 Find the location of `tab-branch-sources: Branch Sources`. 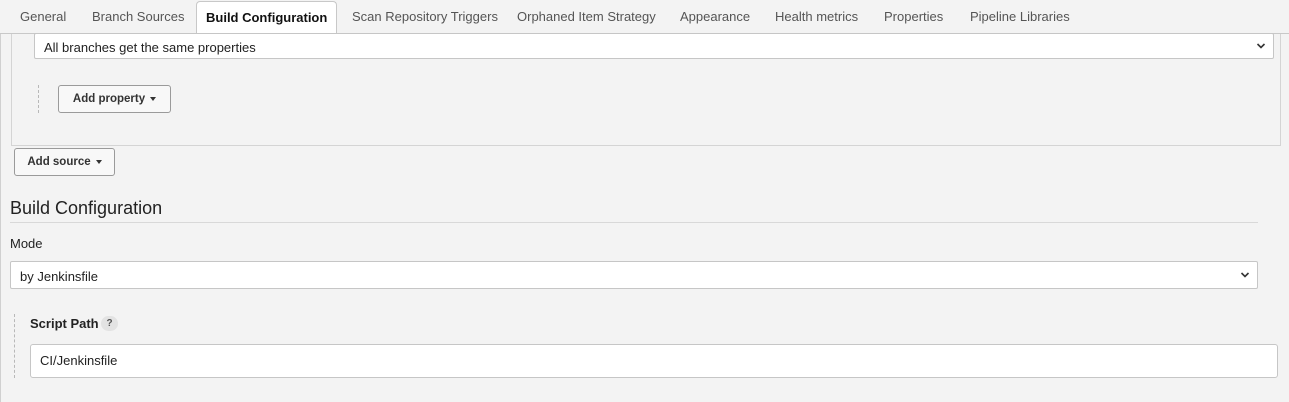

tab-branch-sources: Branch Sources is located at coordinates (138, 17).